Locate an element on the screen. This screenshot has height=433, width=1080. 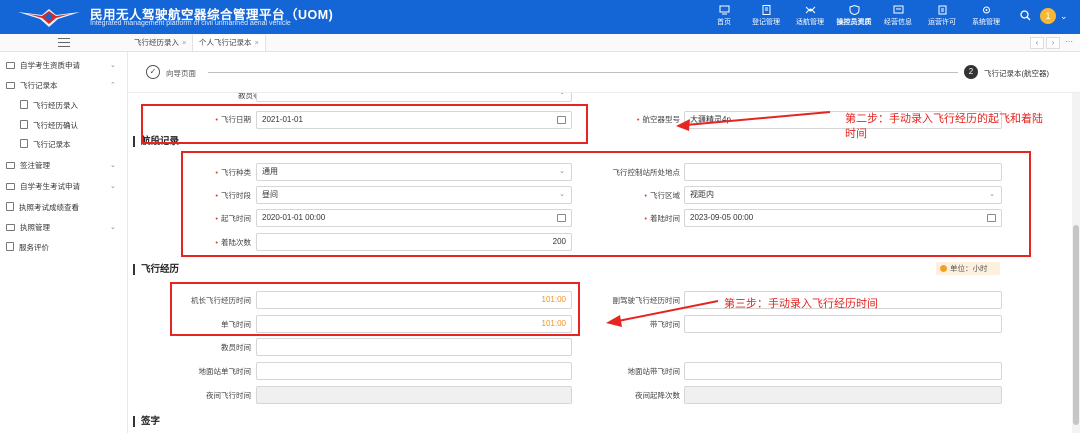
annotation-step2: 第二步：手动录入飞行经历的起飞和着陆时间 is located at coordinates (944, 126).